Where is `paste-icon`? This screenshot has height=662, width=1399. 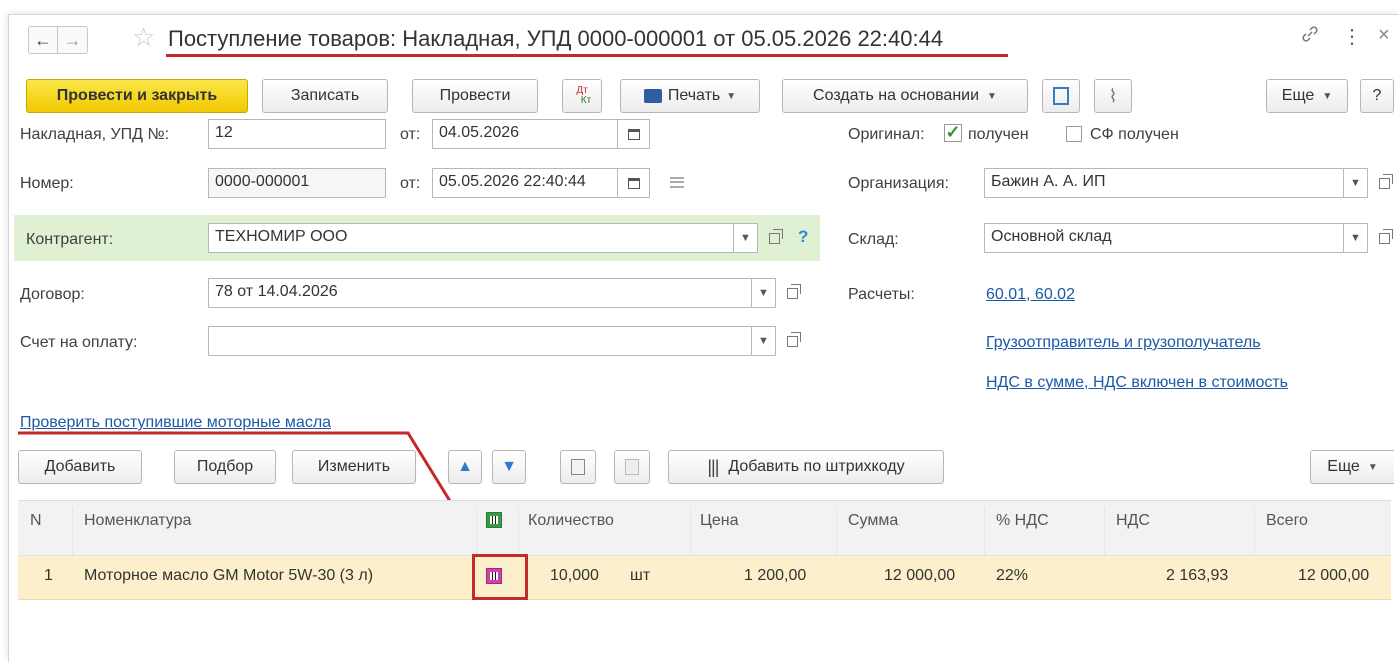 paste-icon is located at coordinates (632, 467).